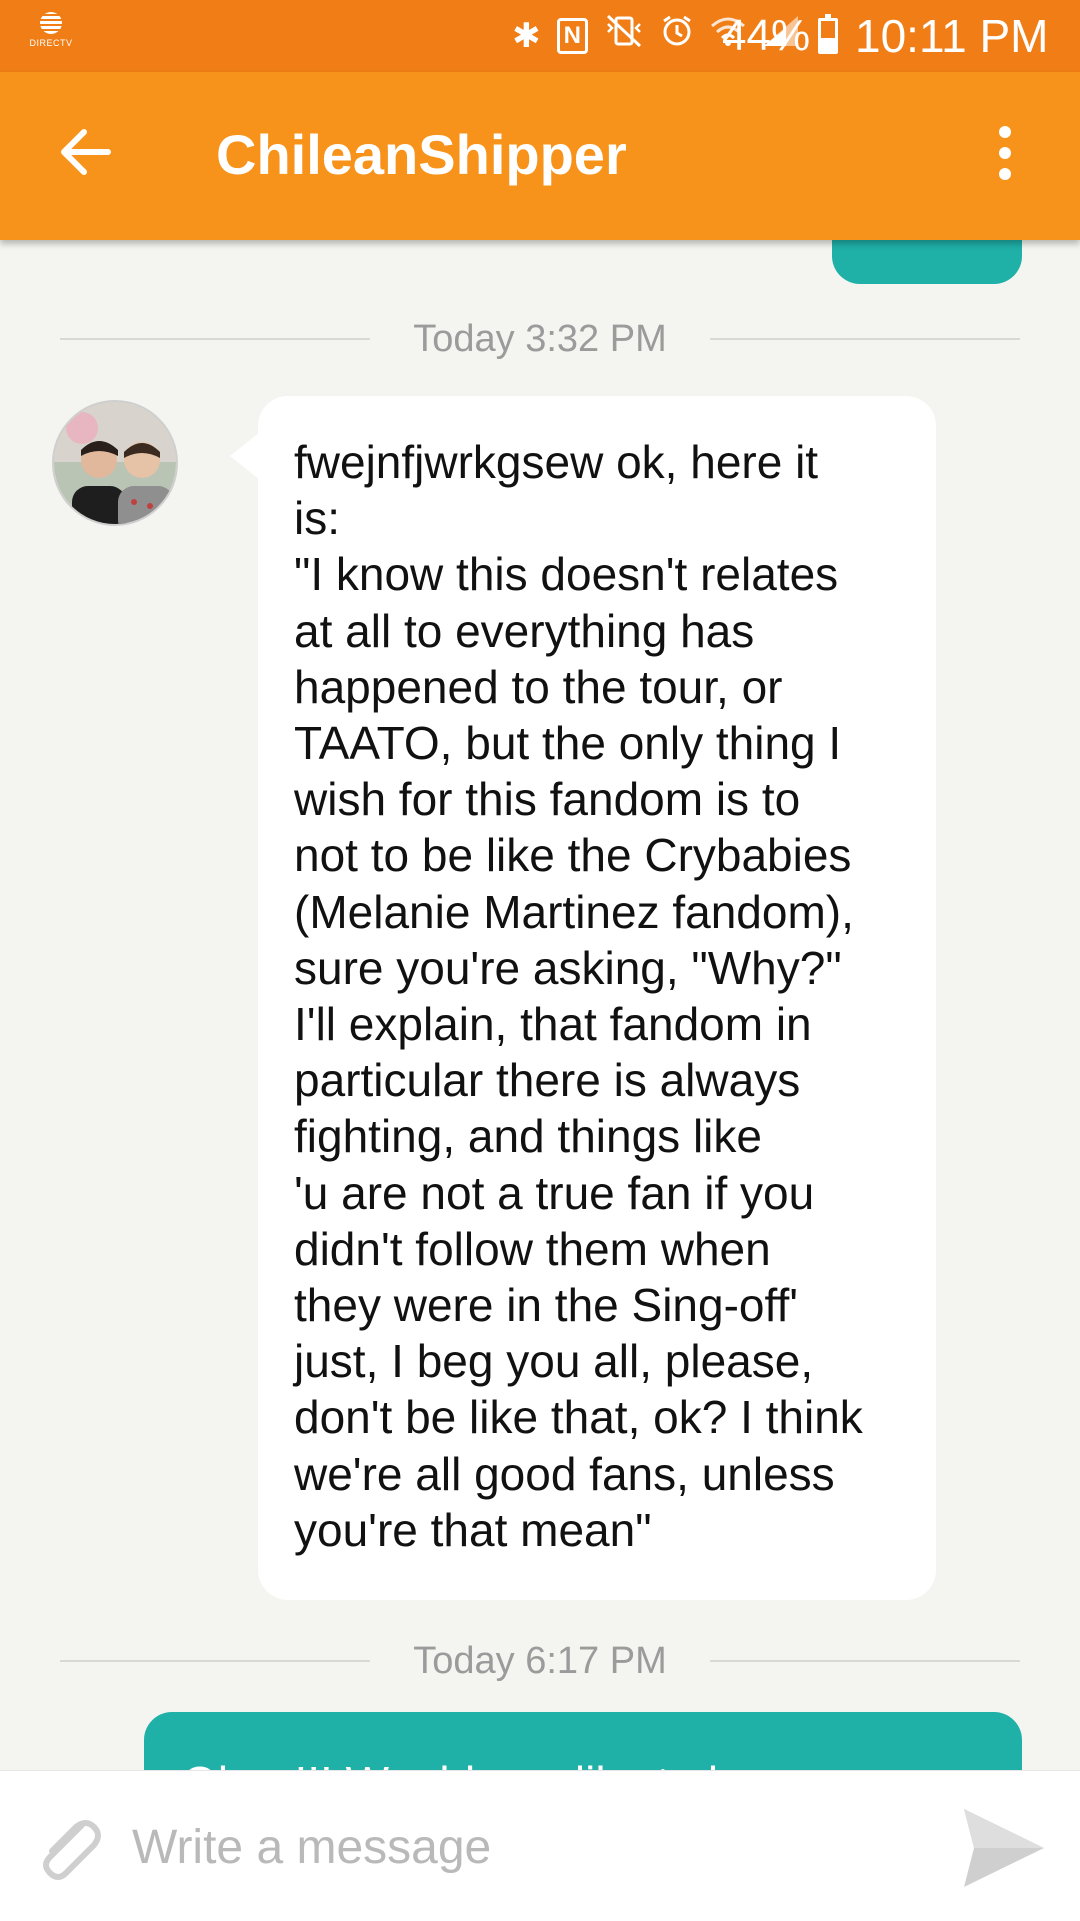 This screenshot has width=1080, height=1921. I want to click on att-globe-icon, so click(51, 23).